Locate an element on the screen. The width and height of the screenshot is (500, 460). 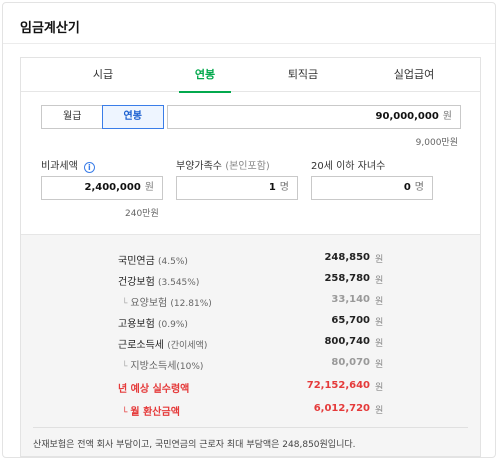
title-divider is located at coordinates (249, 43).